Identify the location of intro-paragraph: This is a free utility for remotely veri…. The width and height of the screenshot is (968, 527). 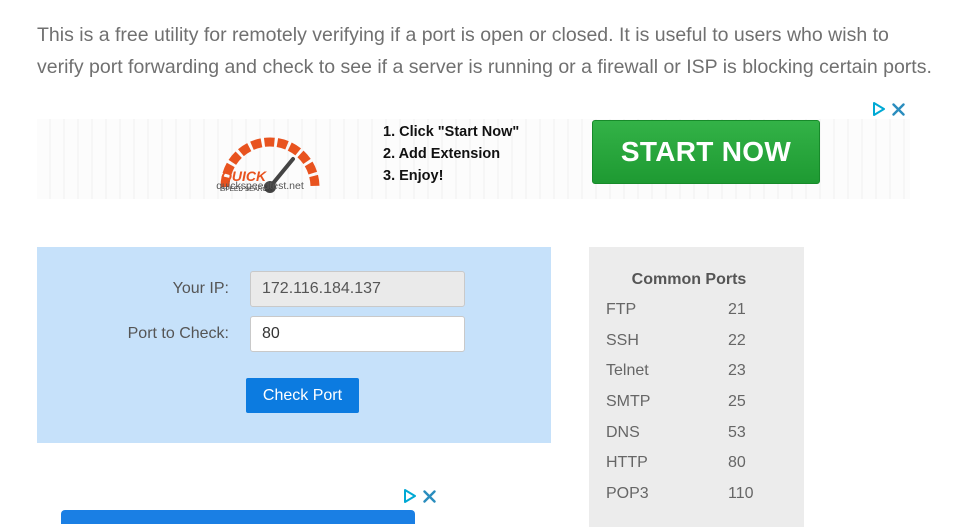
(484, 51).